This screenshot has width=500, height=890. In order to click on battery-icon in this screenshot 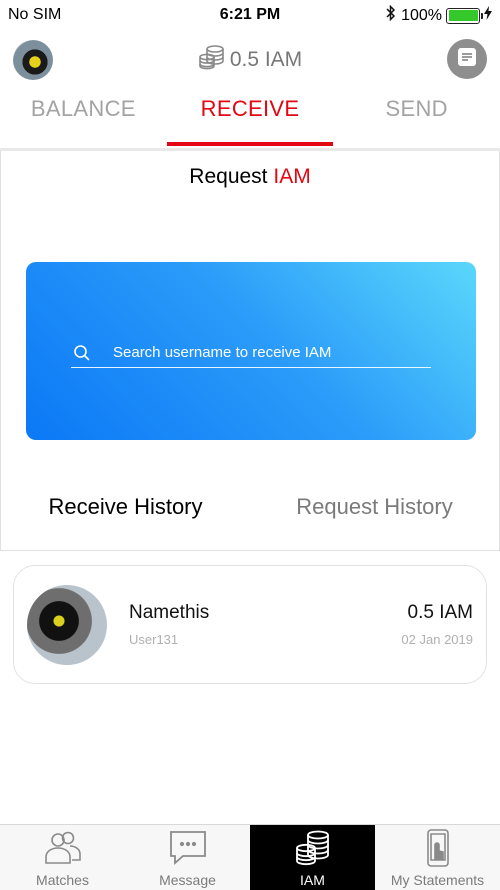, I will do `click(464, 15)`.